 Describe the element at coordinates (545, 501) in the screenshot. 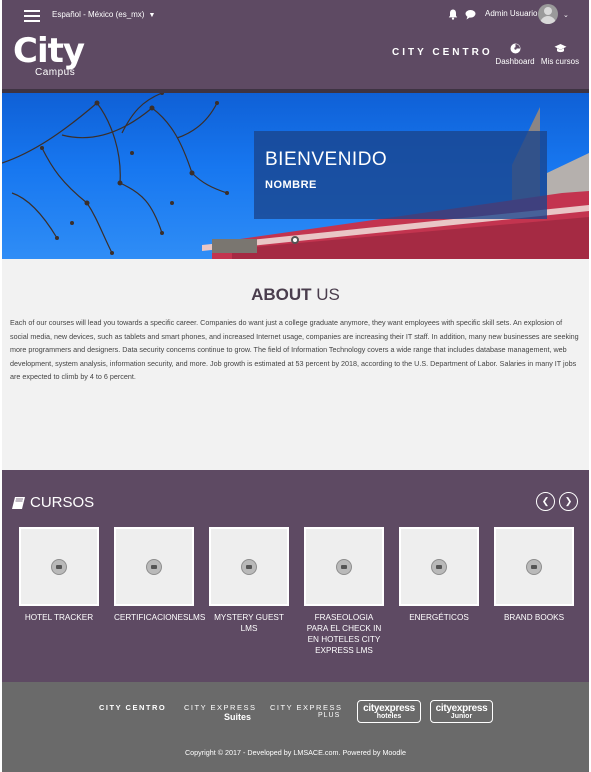

I see `carousel-prev-button: ❮` at that location.